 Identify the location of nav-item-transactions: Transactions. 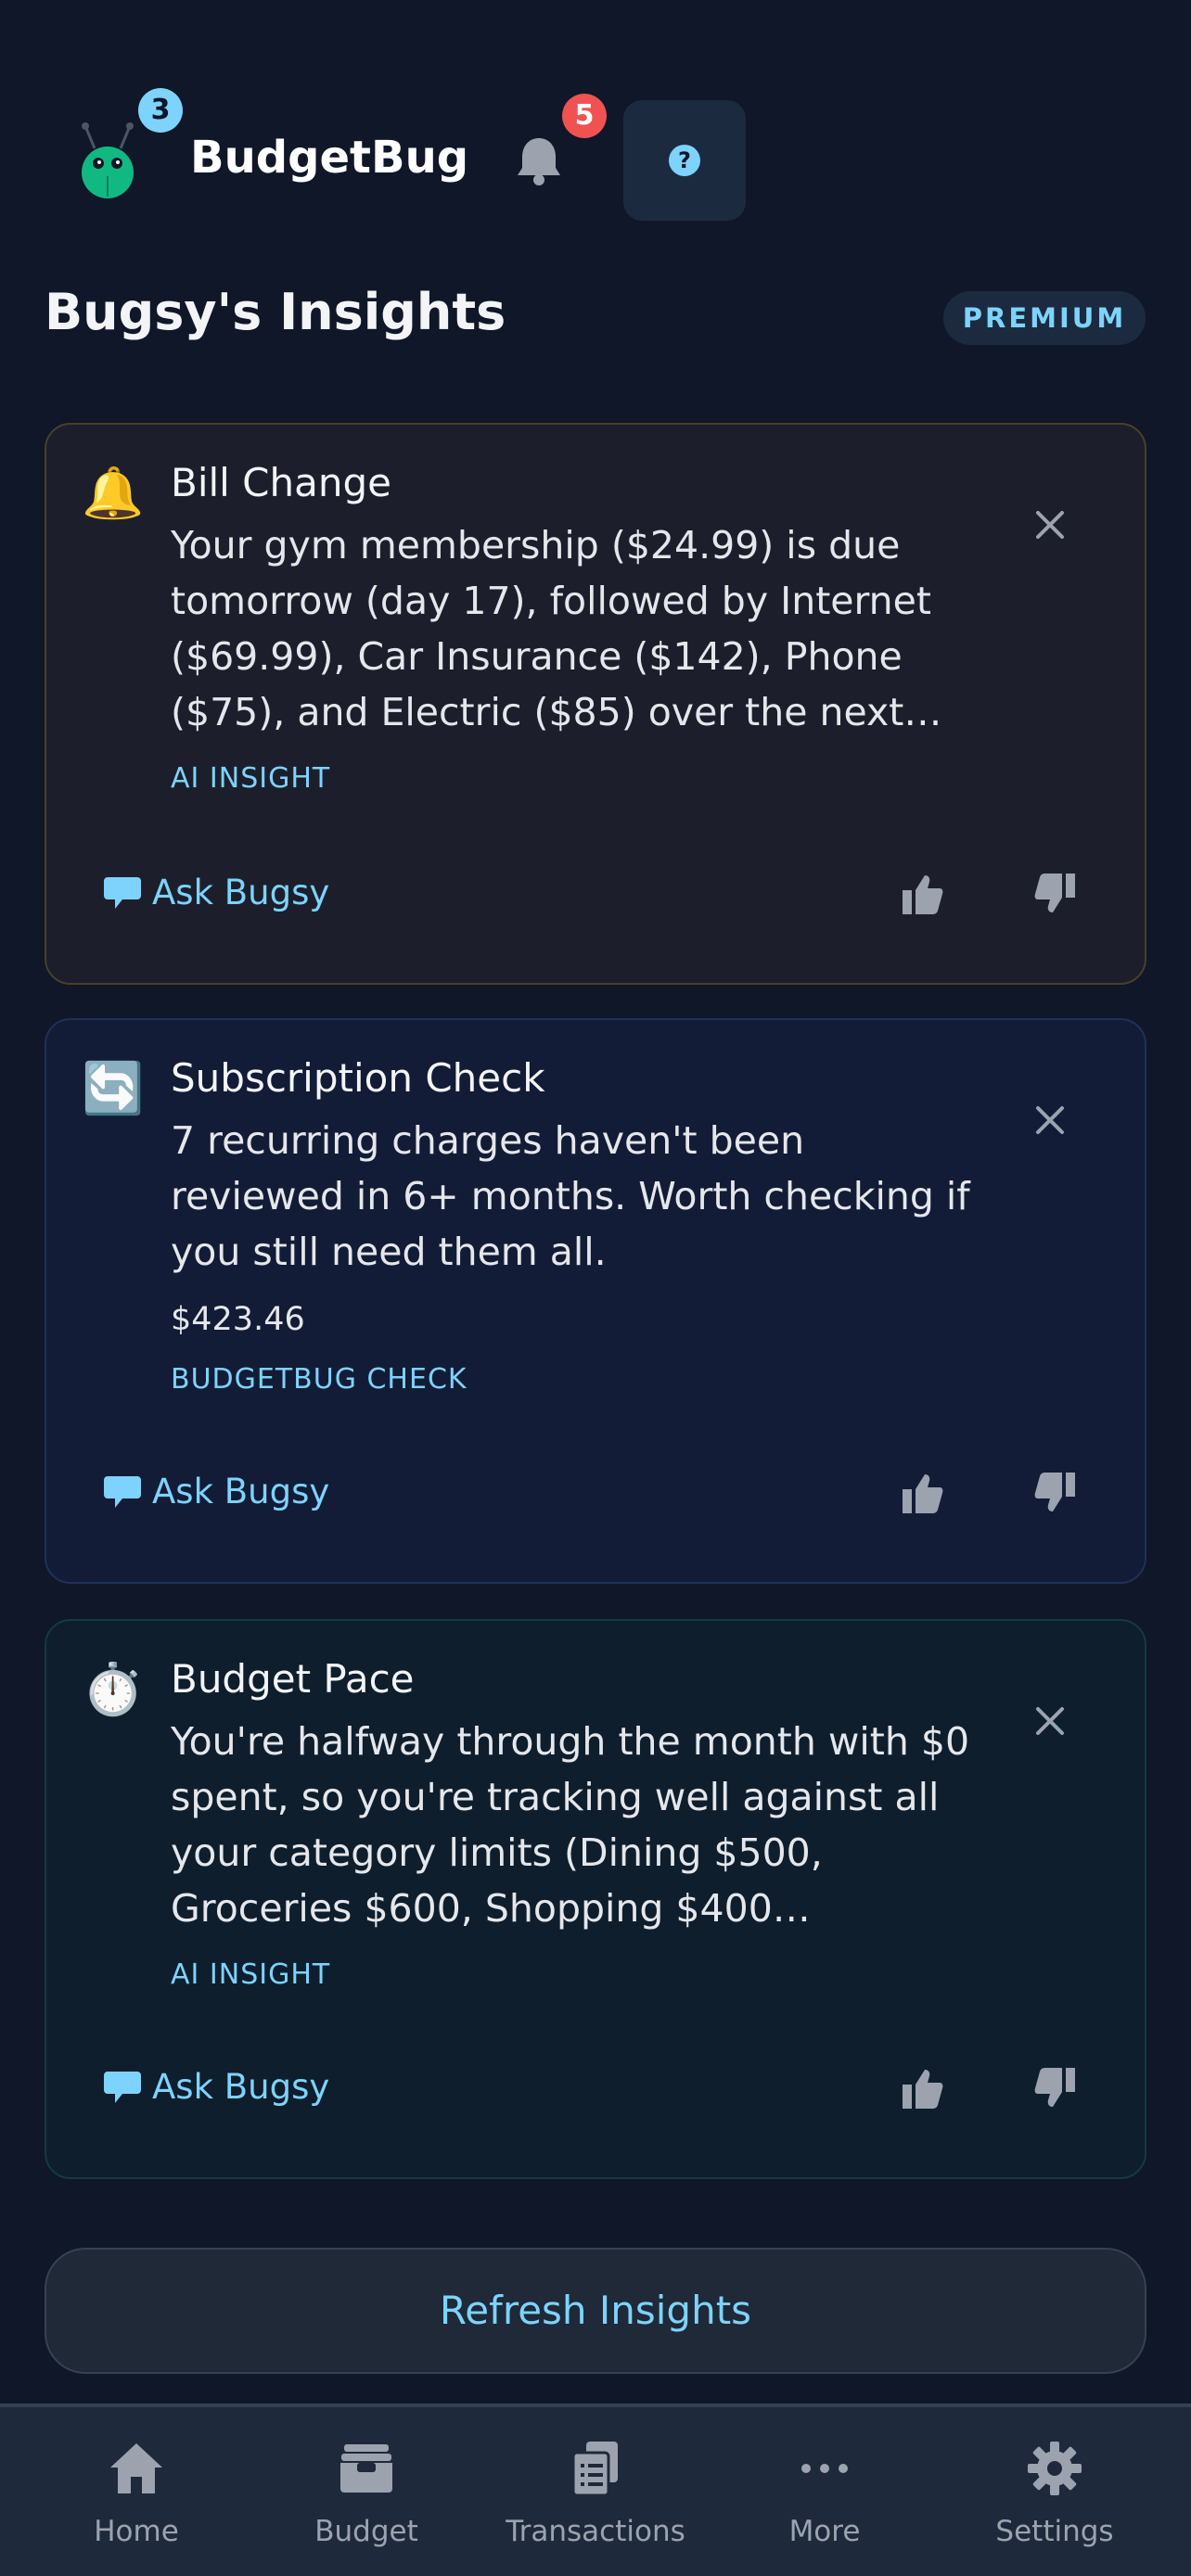
(595, 2491).